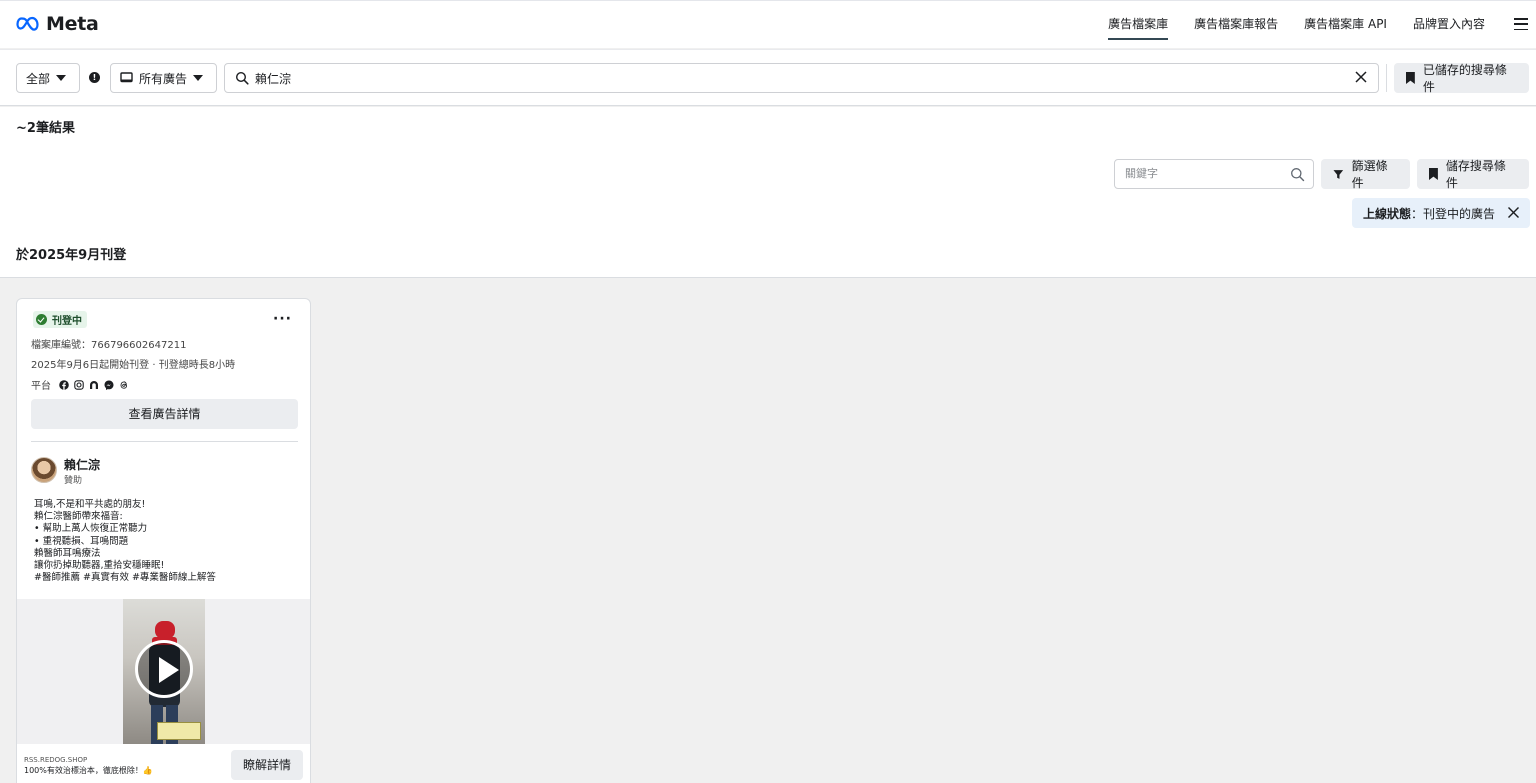 The image size is (1536, 783). What do you see at coordinates (1141, 173) in the screenshot?
I see `keyword-placeholder: 關鍵字` at bounding box center [1141, 173].